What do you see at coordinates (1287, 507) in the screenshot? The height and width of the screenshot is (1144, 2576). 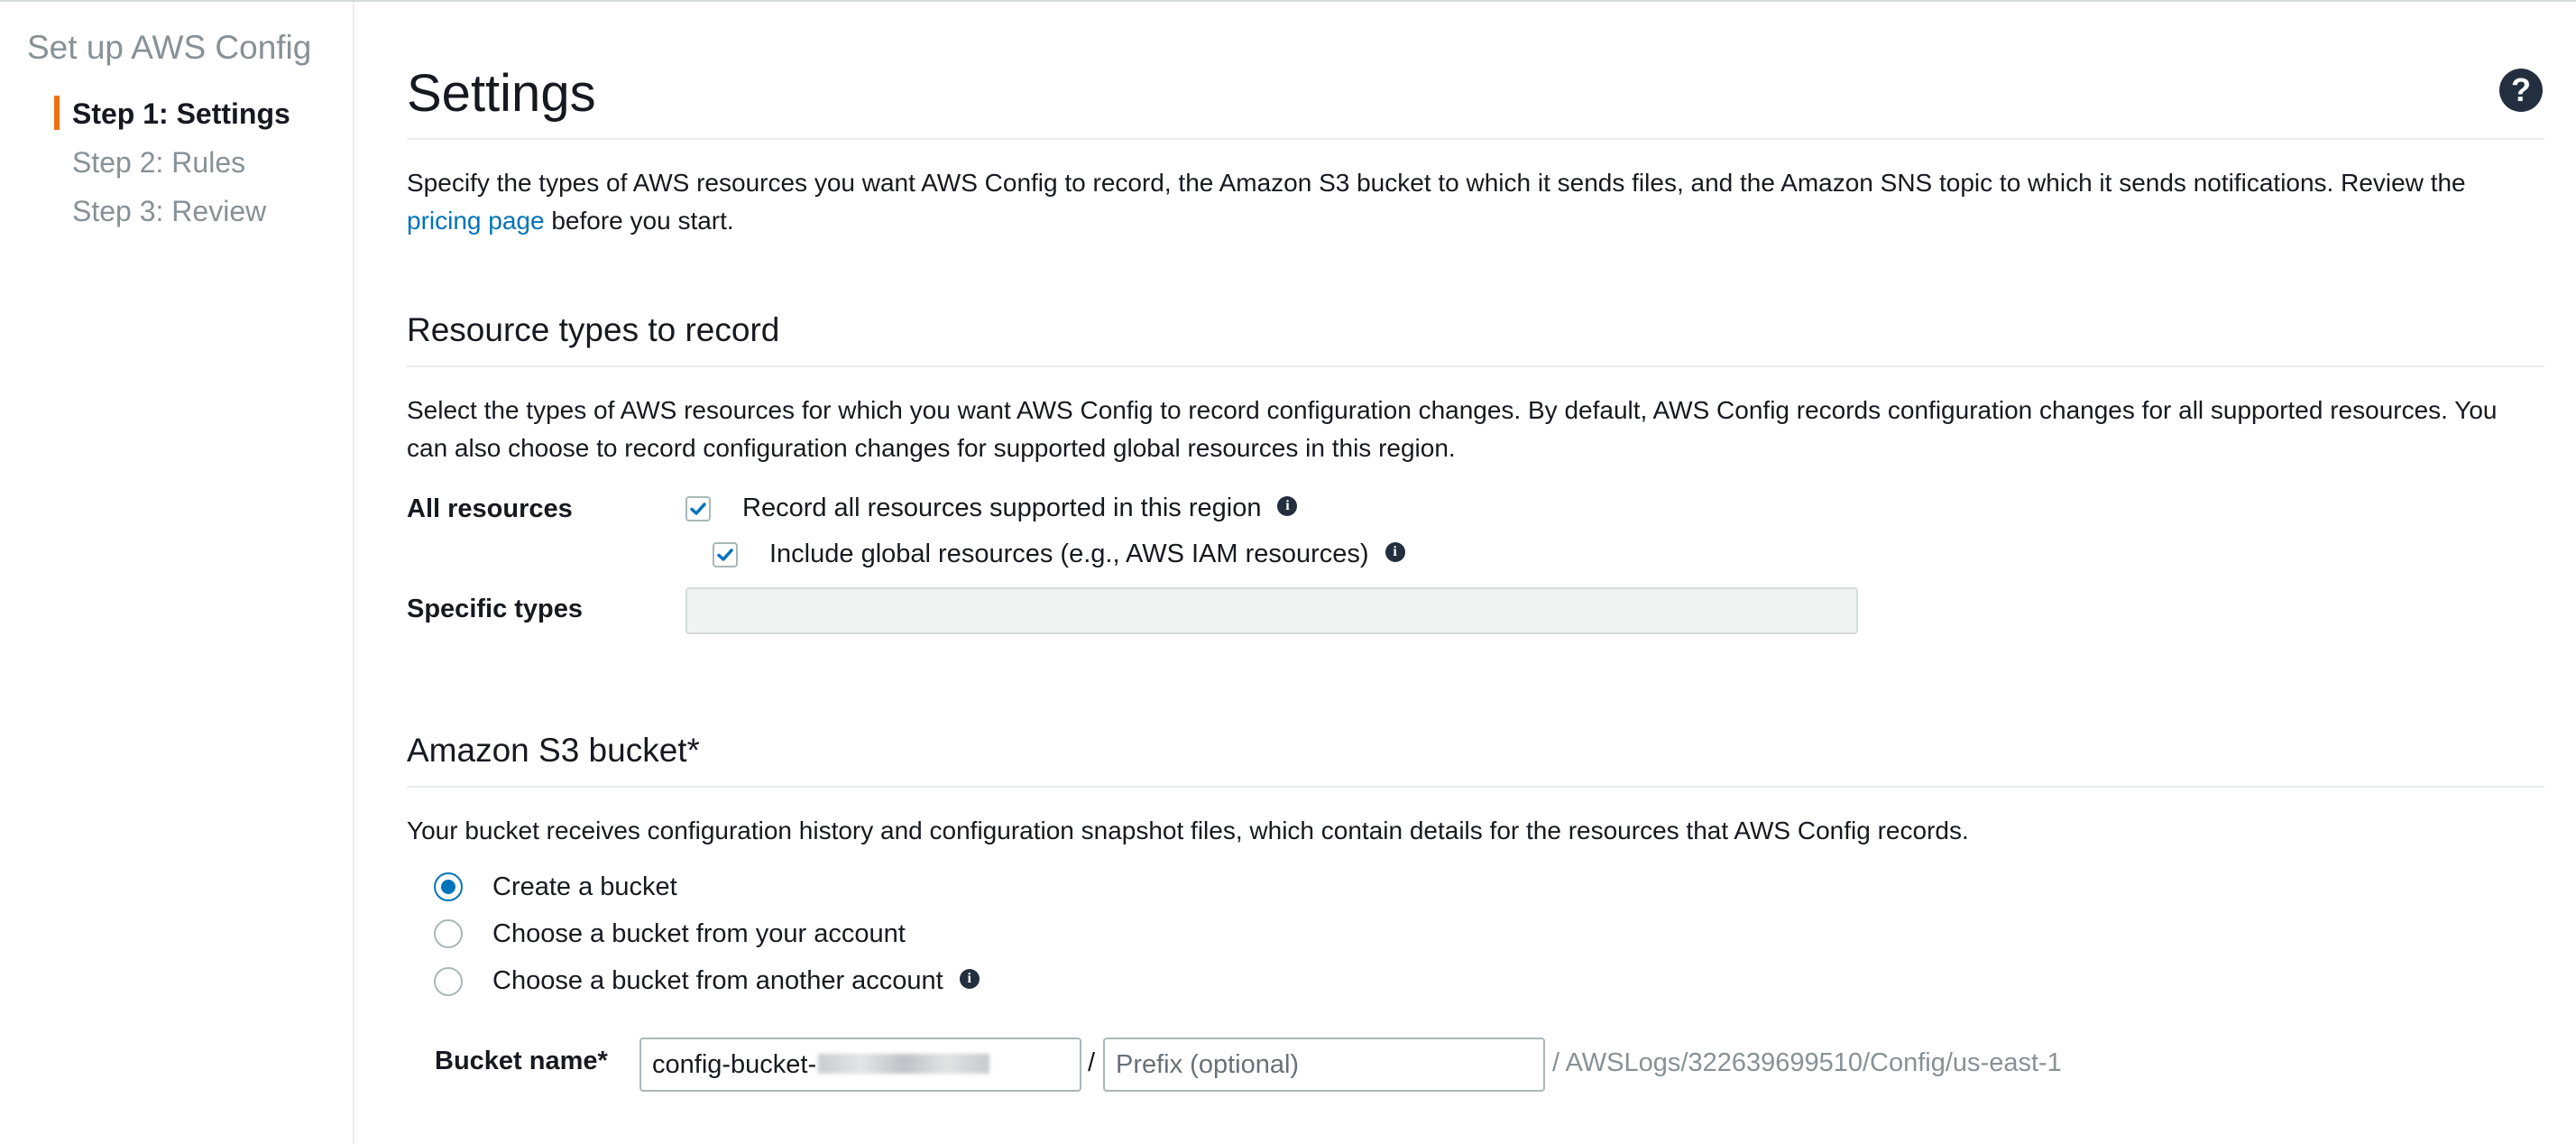 I see `record-all-info-icon: i` at bounding box center [1287, 507].